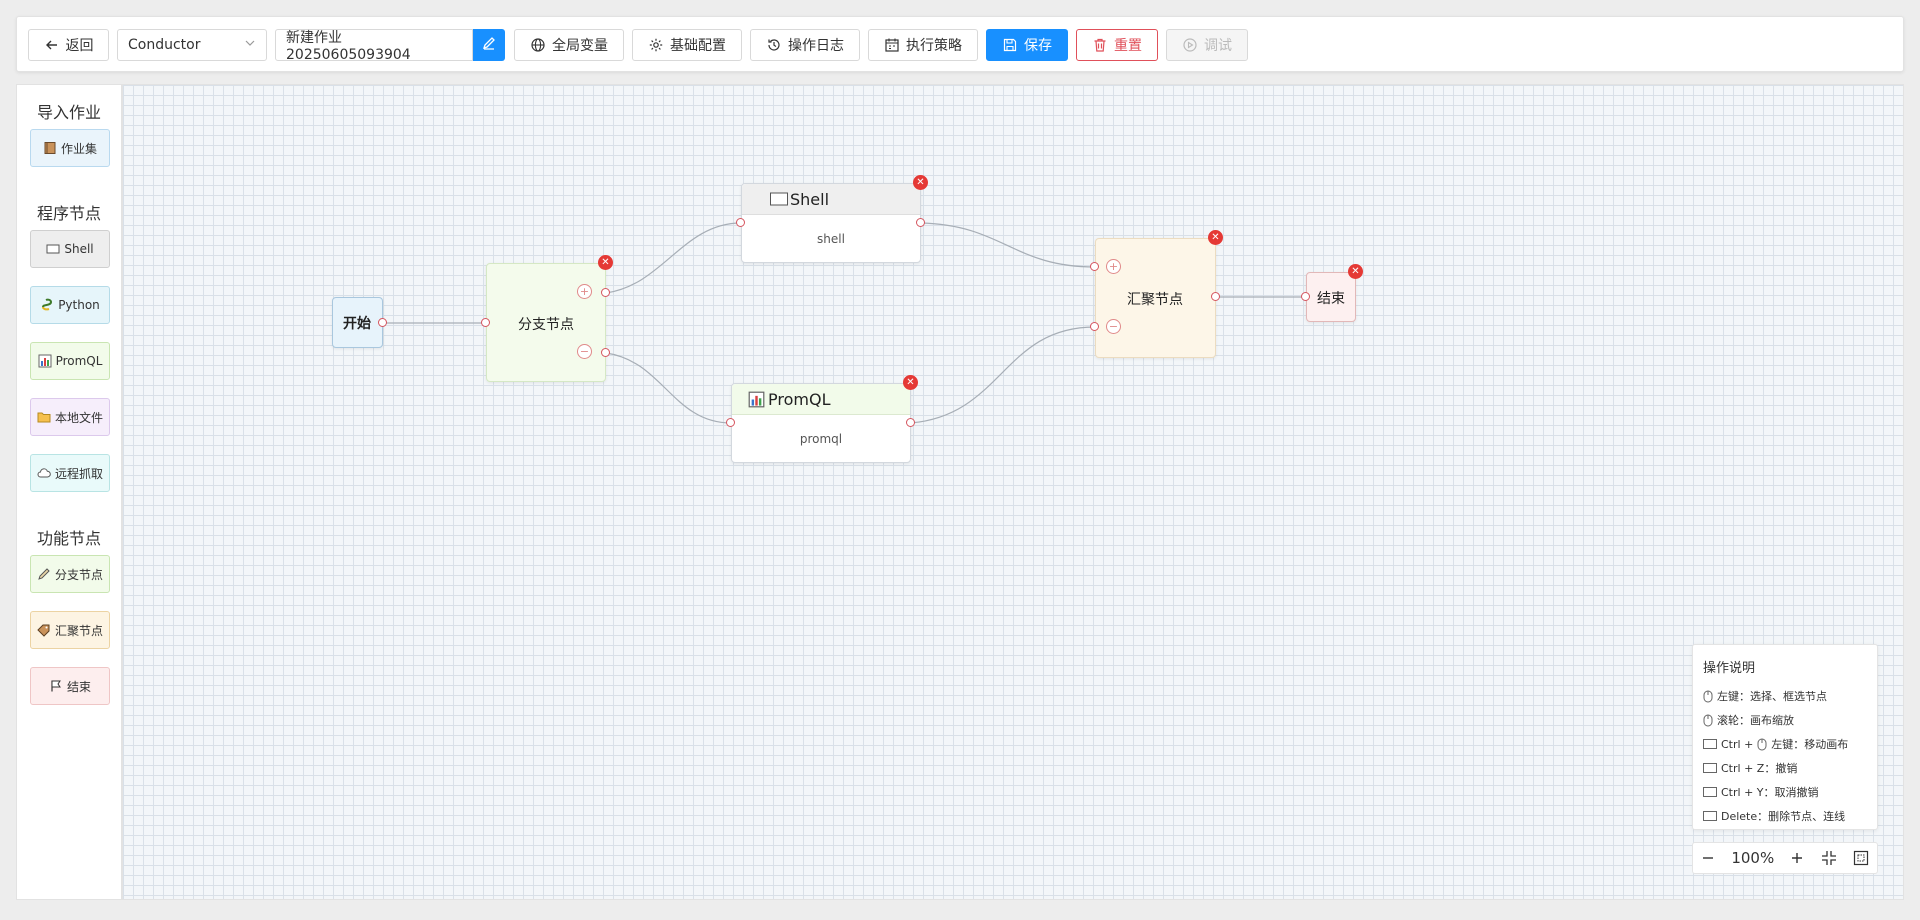 The image size is (1920, 920). I want to click on palette-item-python: Python, so click(70, 305).